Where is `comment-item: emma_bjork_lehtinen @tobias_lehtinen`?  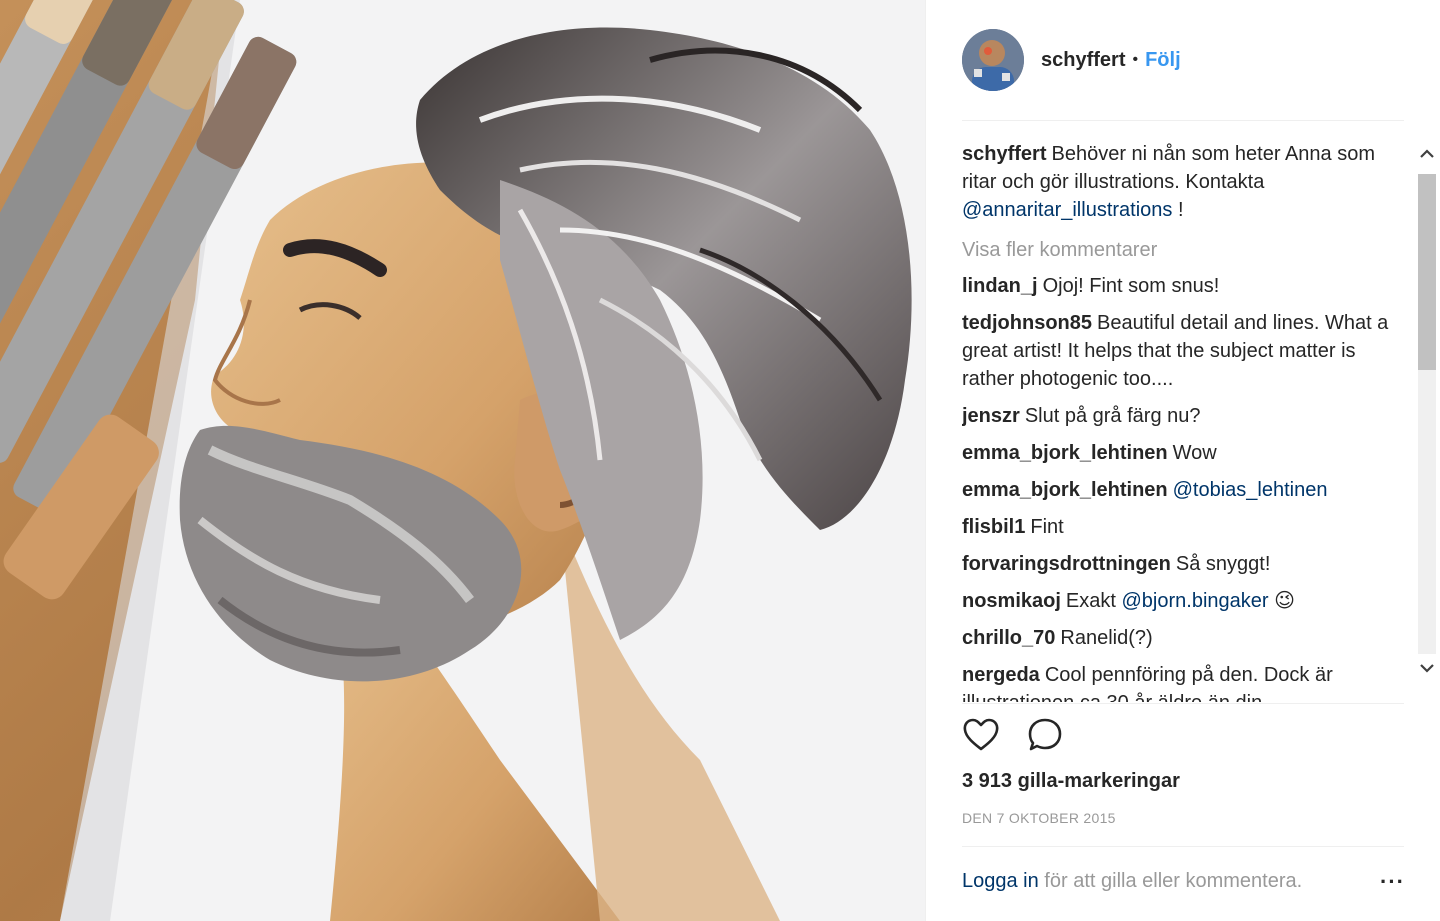 comment-item: emma_bjork_lehtinen @tobias_lehtinen is located at coordinates (1177, 490).